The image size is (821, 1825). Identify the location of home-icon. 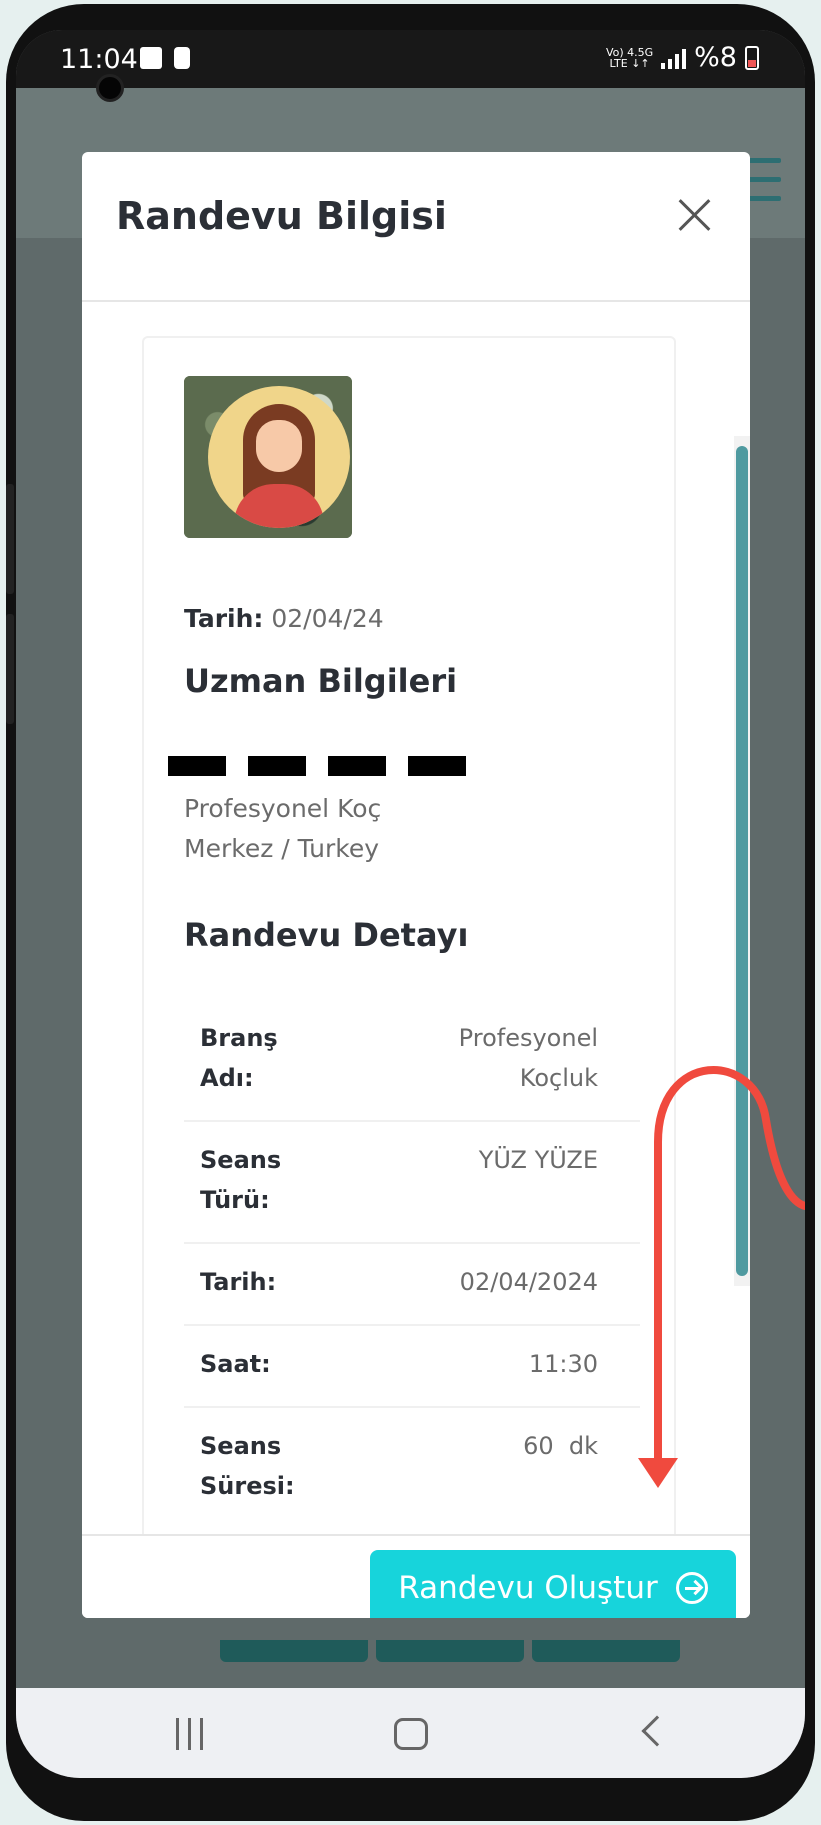
(411, 1734).